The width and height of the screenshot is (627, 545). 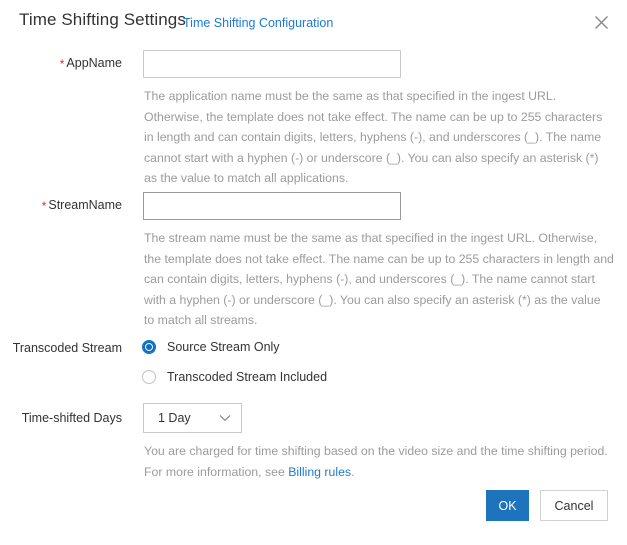 I want to click on cancel-button: Cancel, so click(x=574, y=505).